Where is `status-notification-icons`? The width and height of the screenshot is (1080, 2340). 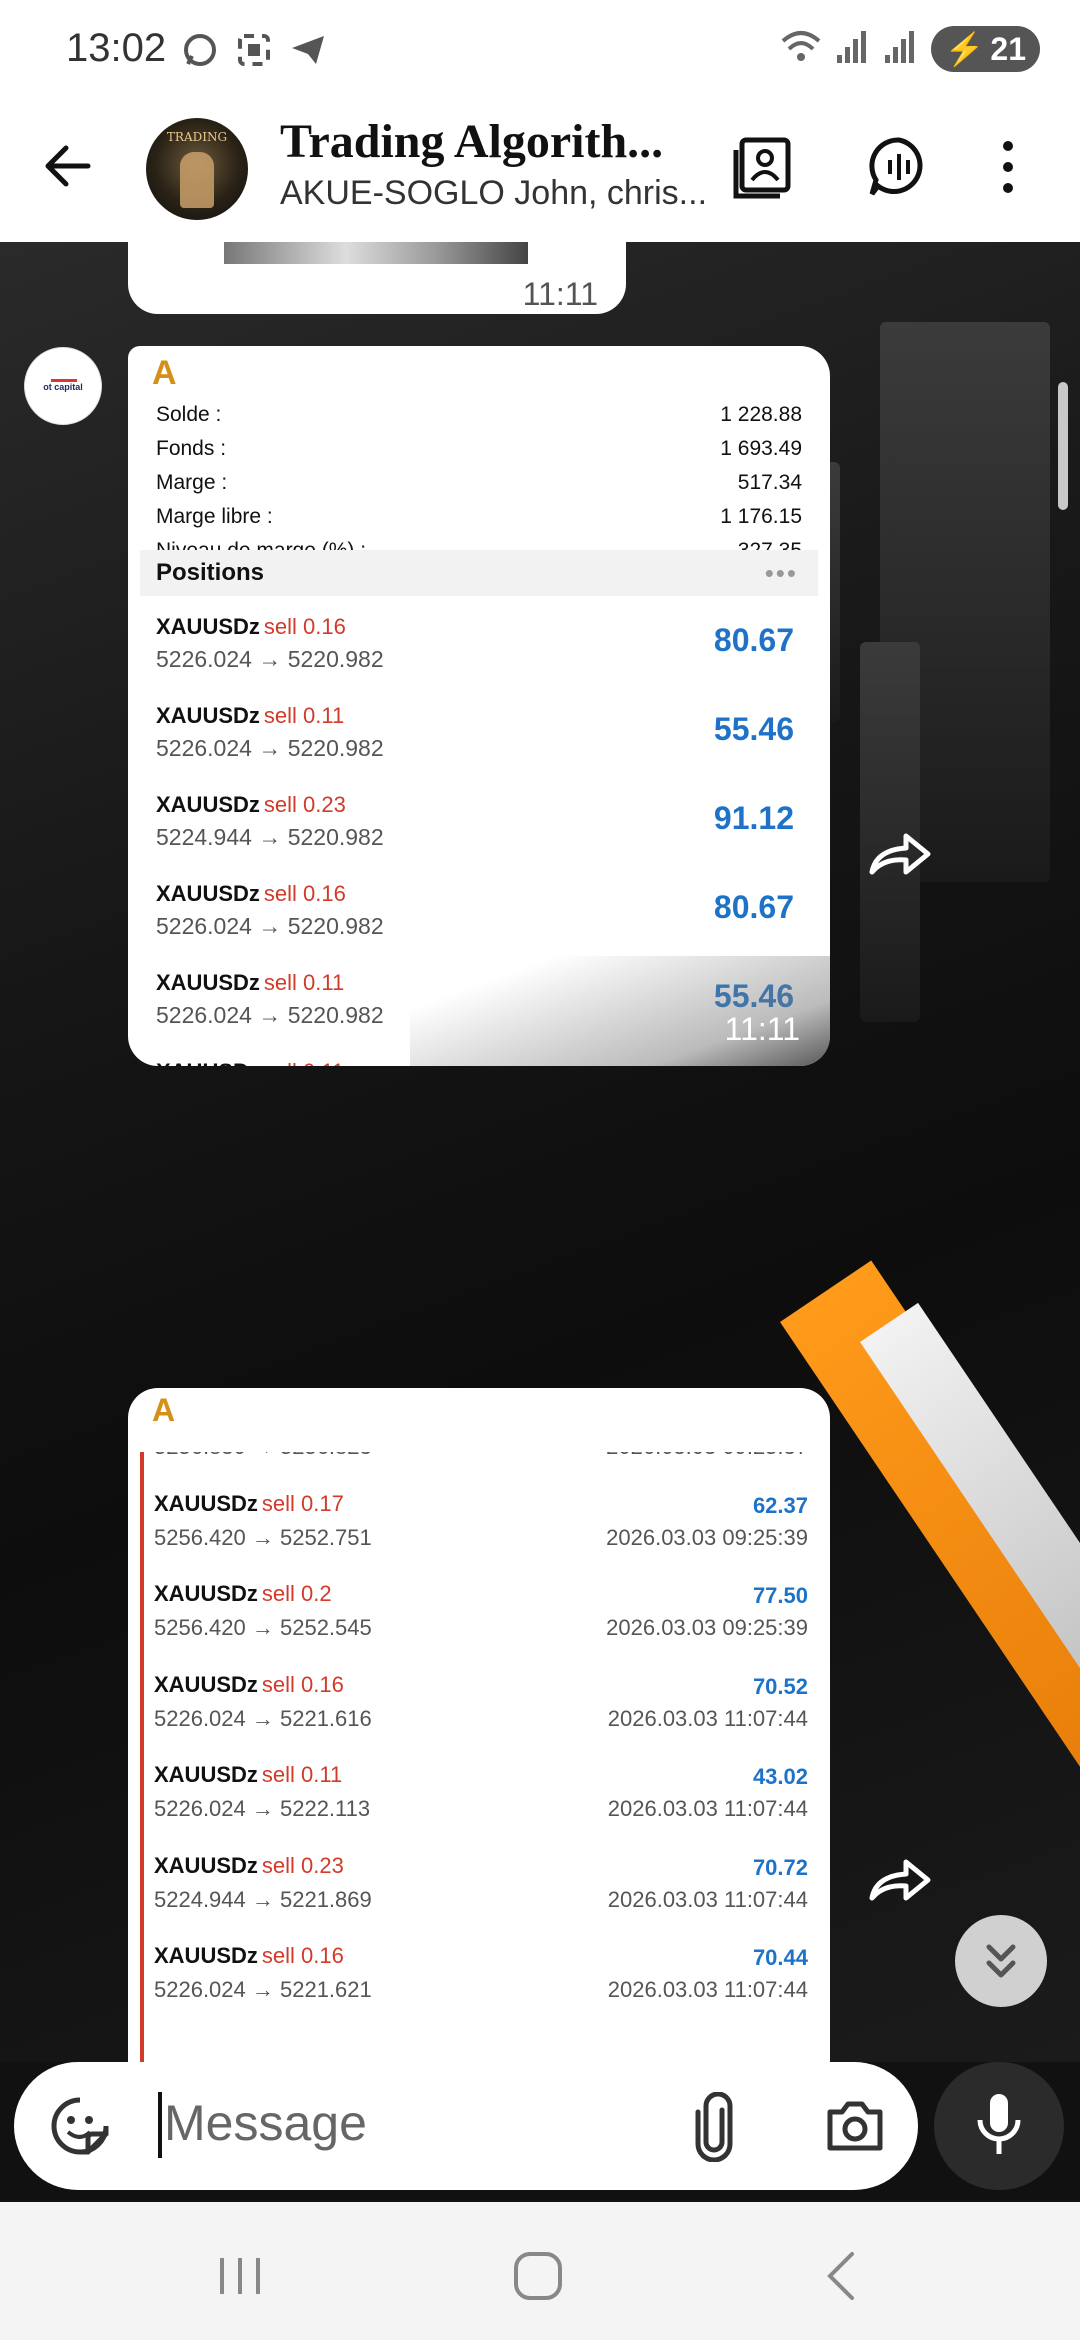
status-notification-icons is located at coordinates (254, 50).